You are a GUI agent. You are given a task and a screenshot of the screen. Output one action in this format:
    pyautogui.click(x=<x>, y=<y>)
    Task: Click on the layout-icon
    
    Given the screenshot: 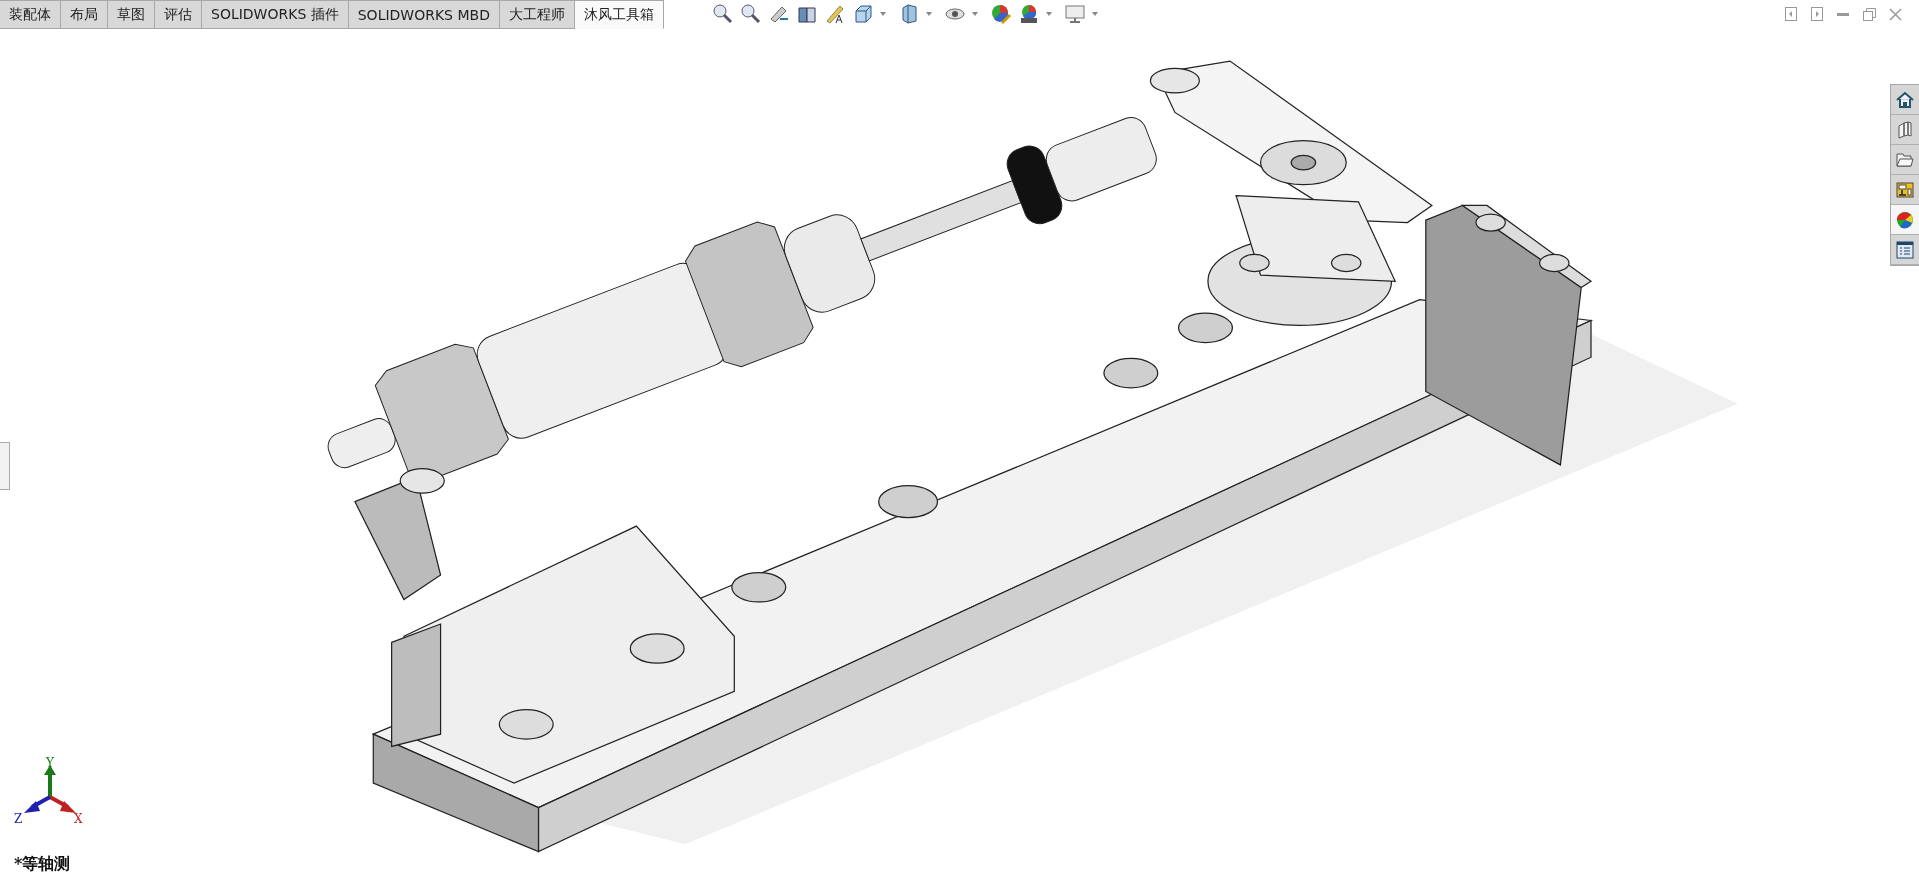 What is the action you would take?
    pyautogui.click(x=1905, y=189)
    